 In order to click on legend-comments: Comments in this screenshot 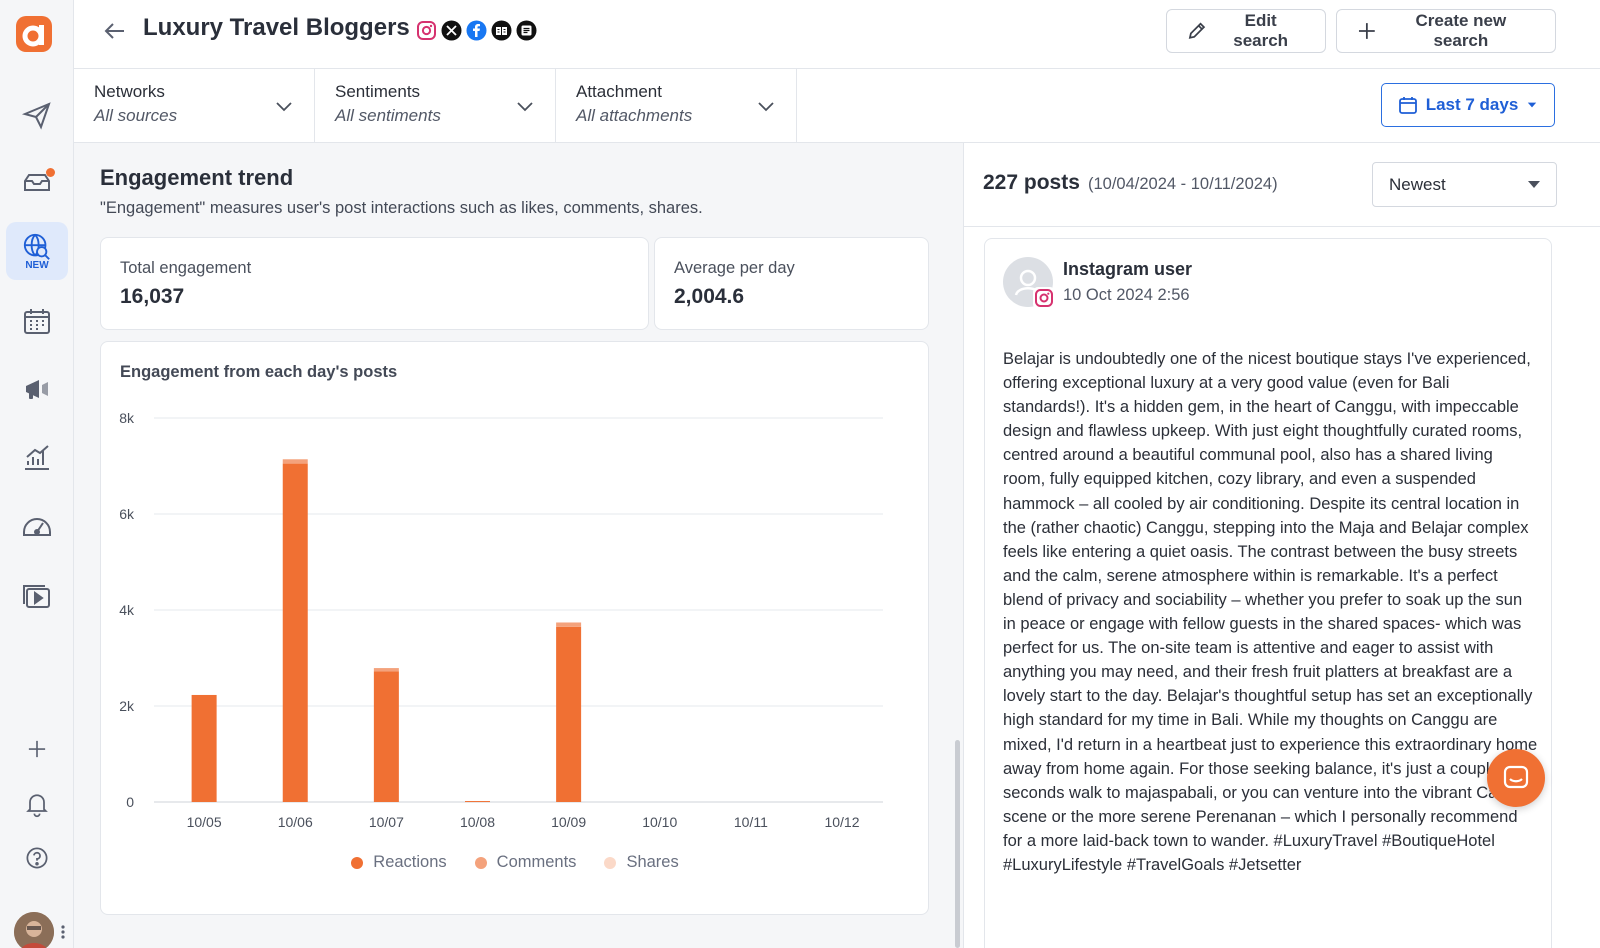, I will do `click(525, 862)`.